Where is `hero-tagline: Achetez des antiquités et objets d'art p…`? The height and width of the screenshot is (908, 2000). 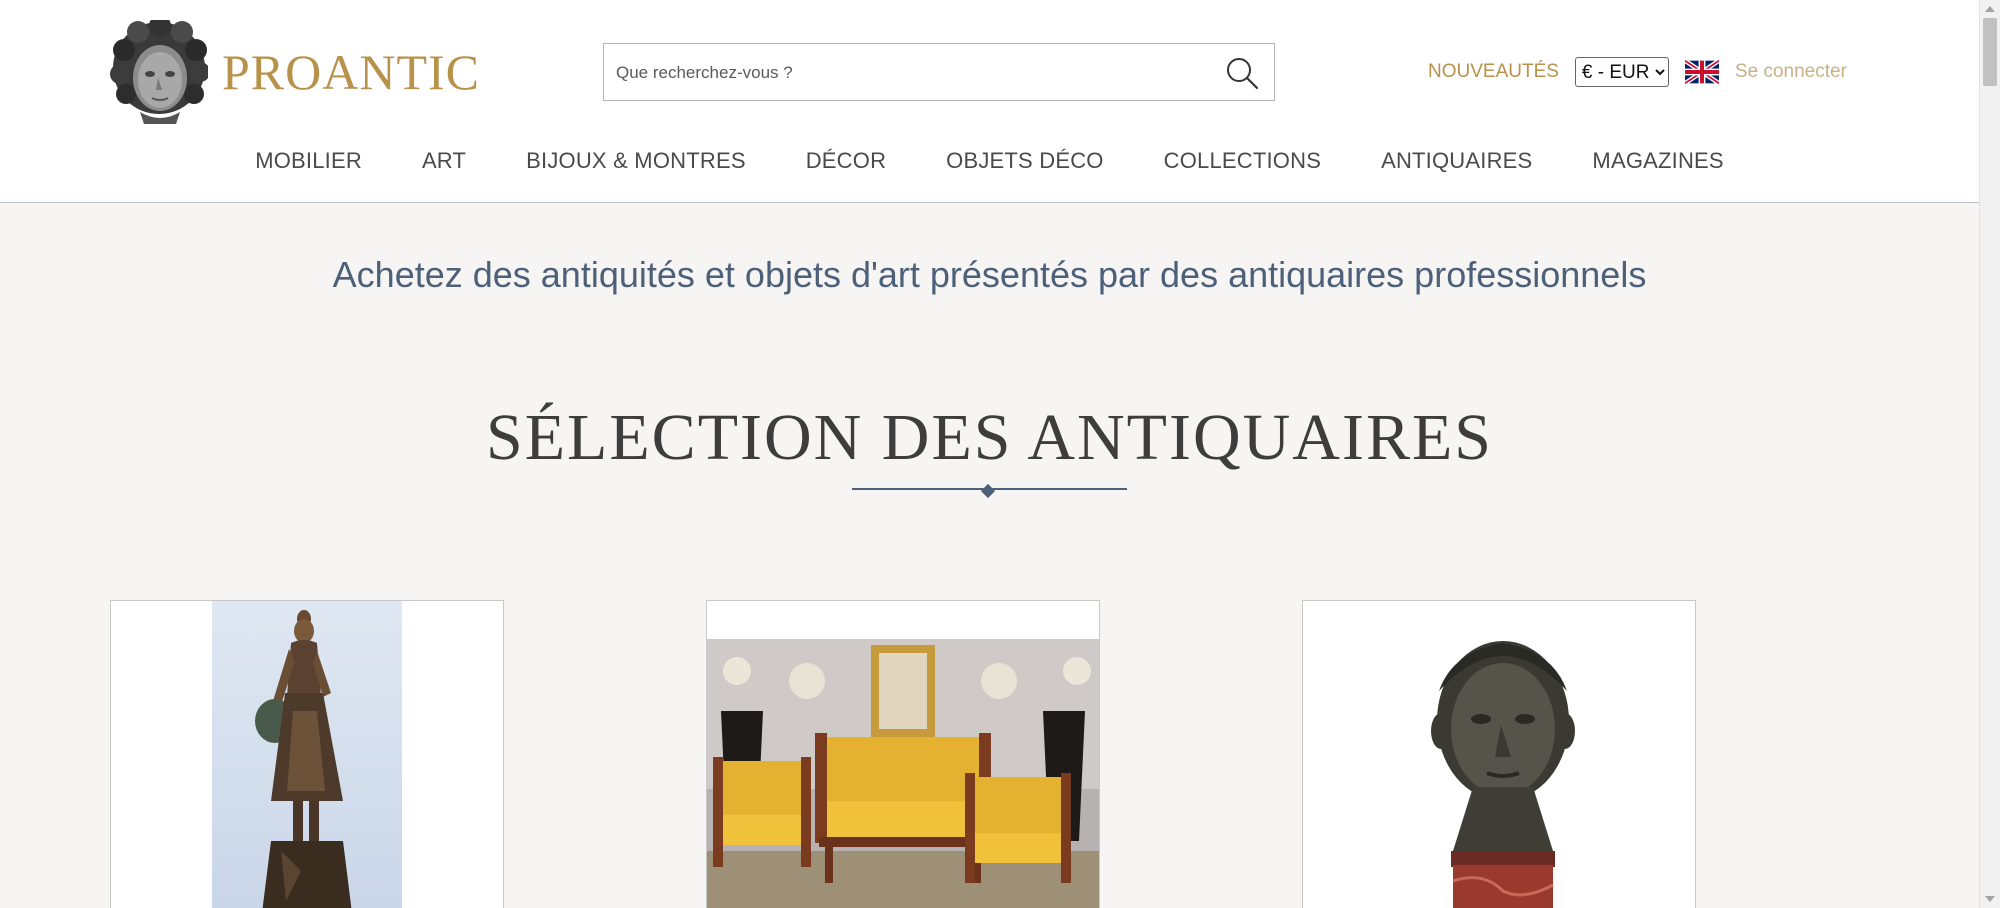
hero-tagline: Achetez des antiquités et objets d'art p… is located at coordinates (989, 274).